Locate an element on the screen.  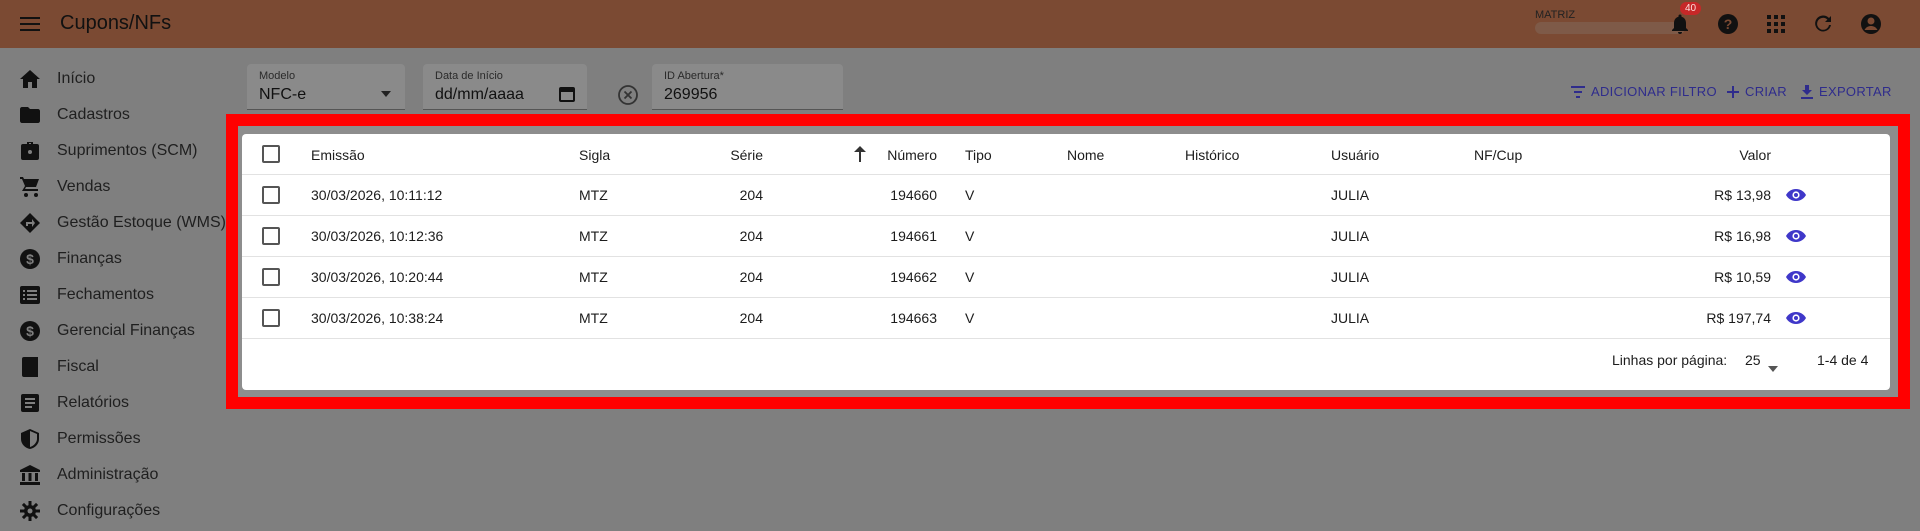
sidebar-item-label: Finanças is located at coordinates (89, 258).